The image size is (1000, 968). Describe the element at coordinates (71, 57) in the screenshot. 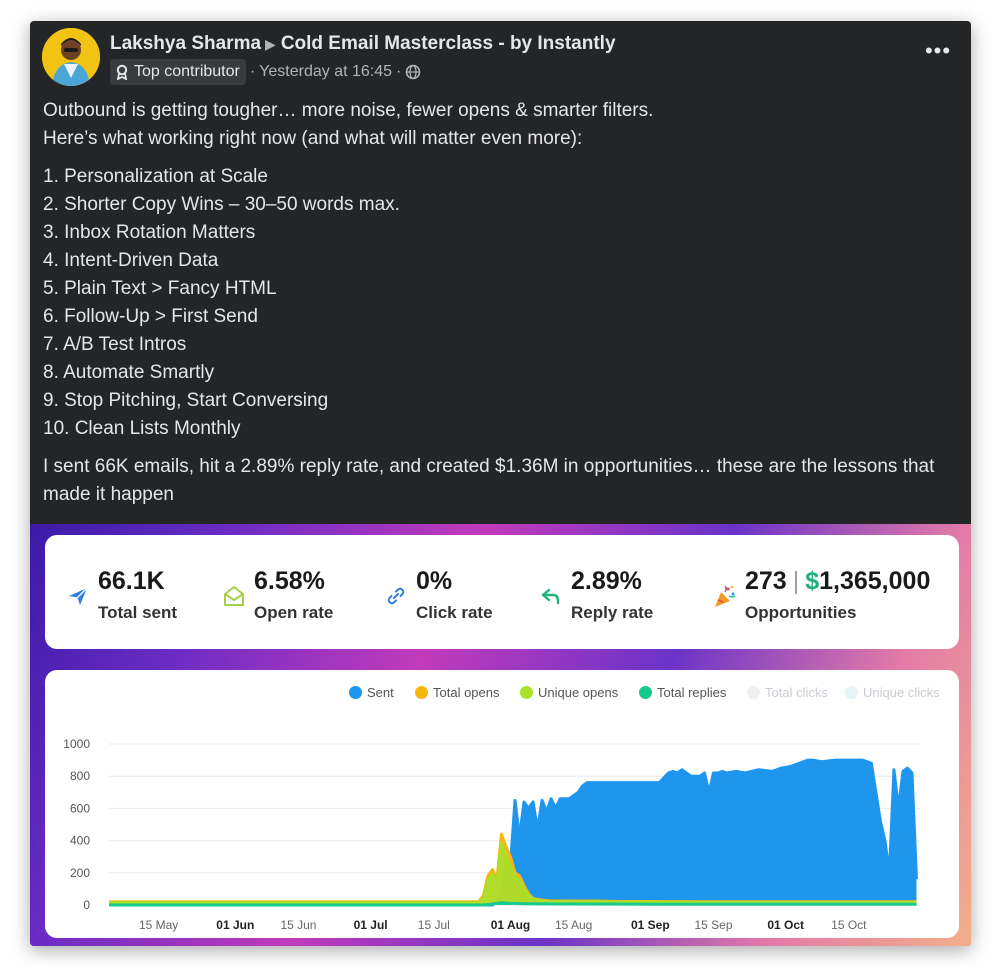

I see `author-avatar` at that location.